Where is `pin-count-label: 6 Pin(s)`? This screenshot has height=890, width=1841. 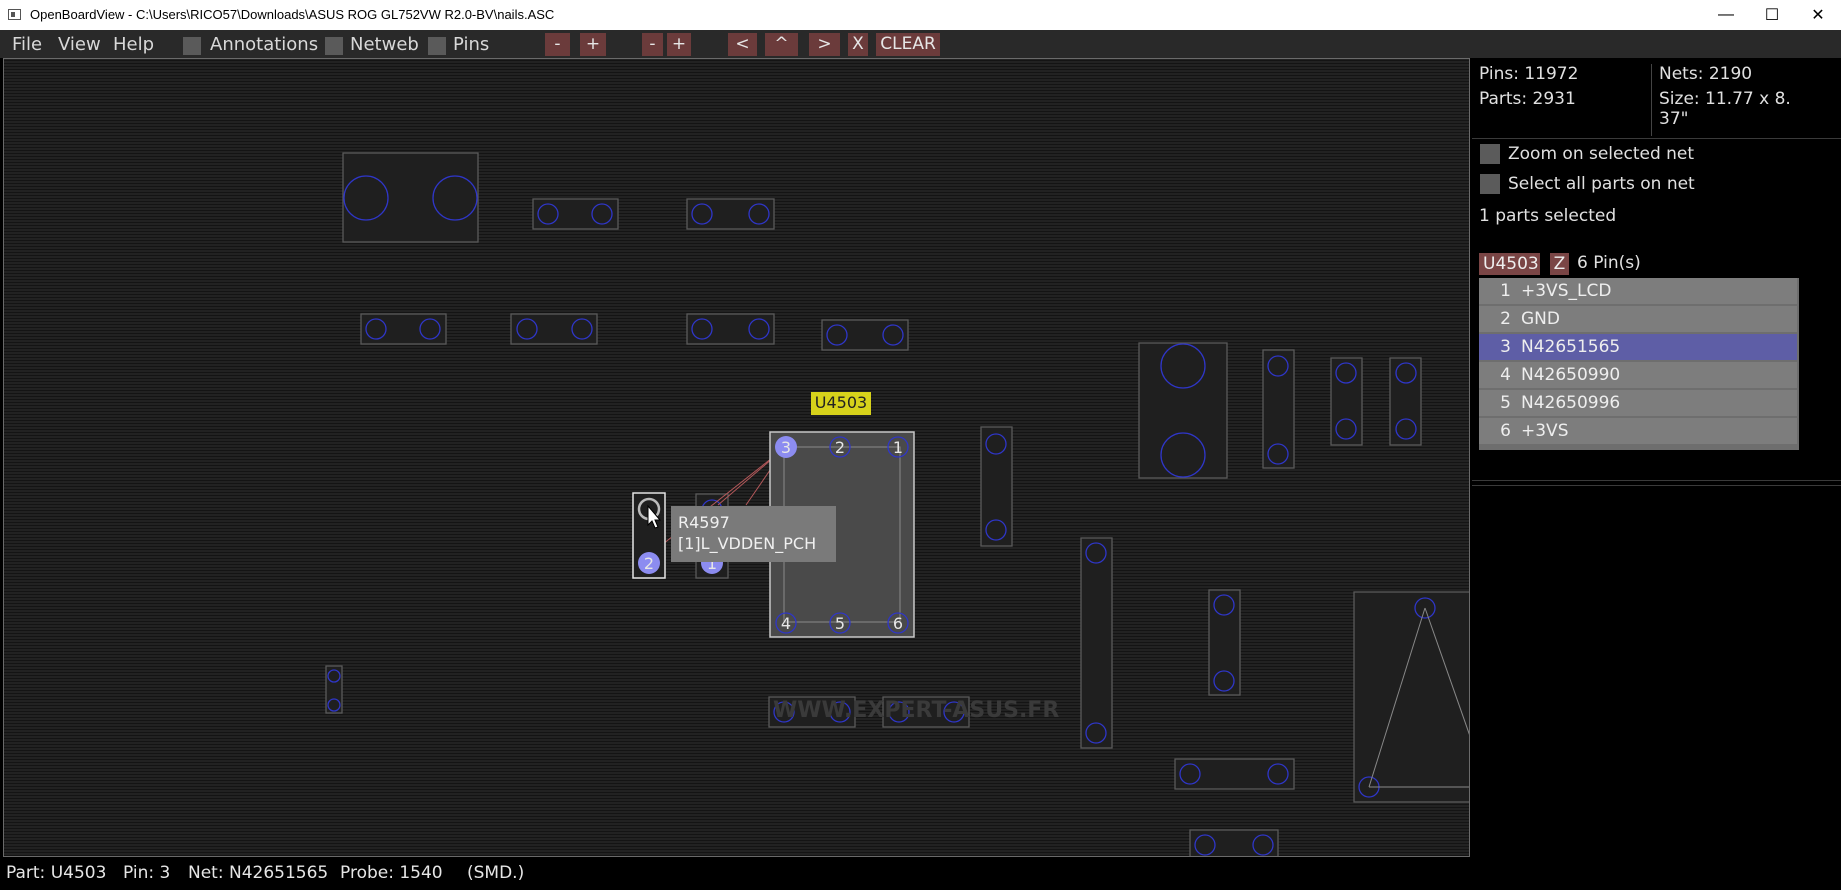
pin-count-label: 6 Pin(s) is located at coordinates (1609, 263).